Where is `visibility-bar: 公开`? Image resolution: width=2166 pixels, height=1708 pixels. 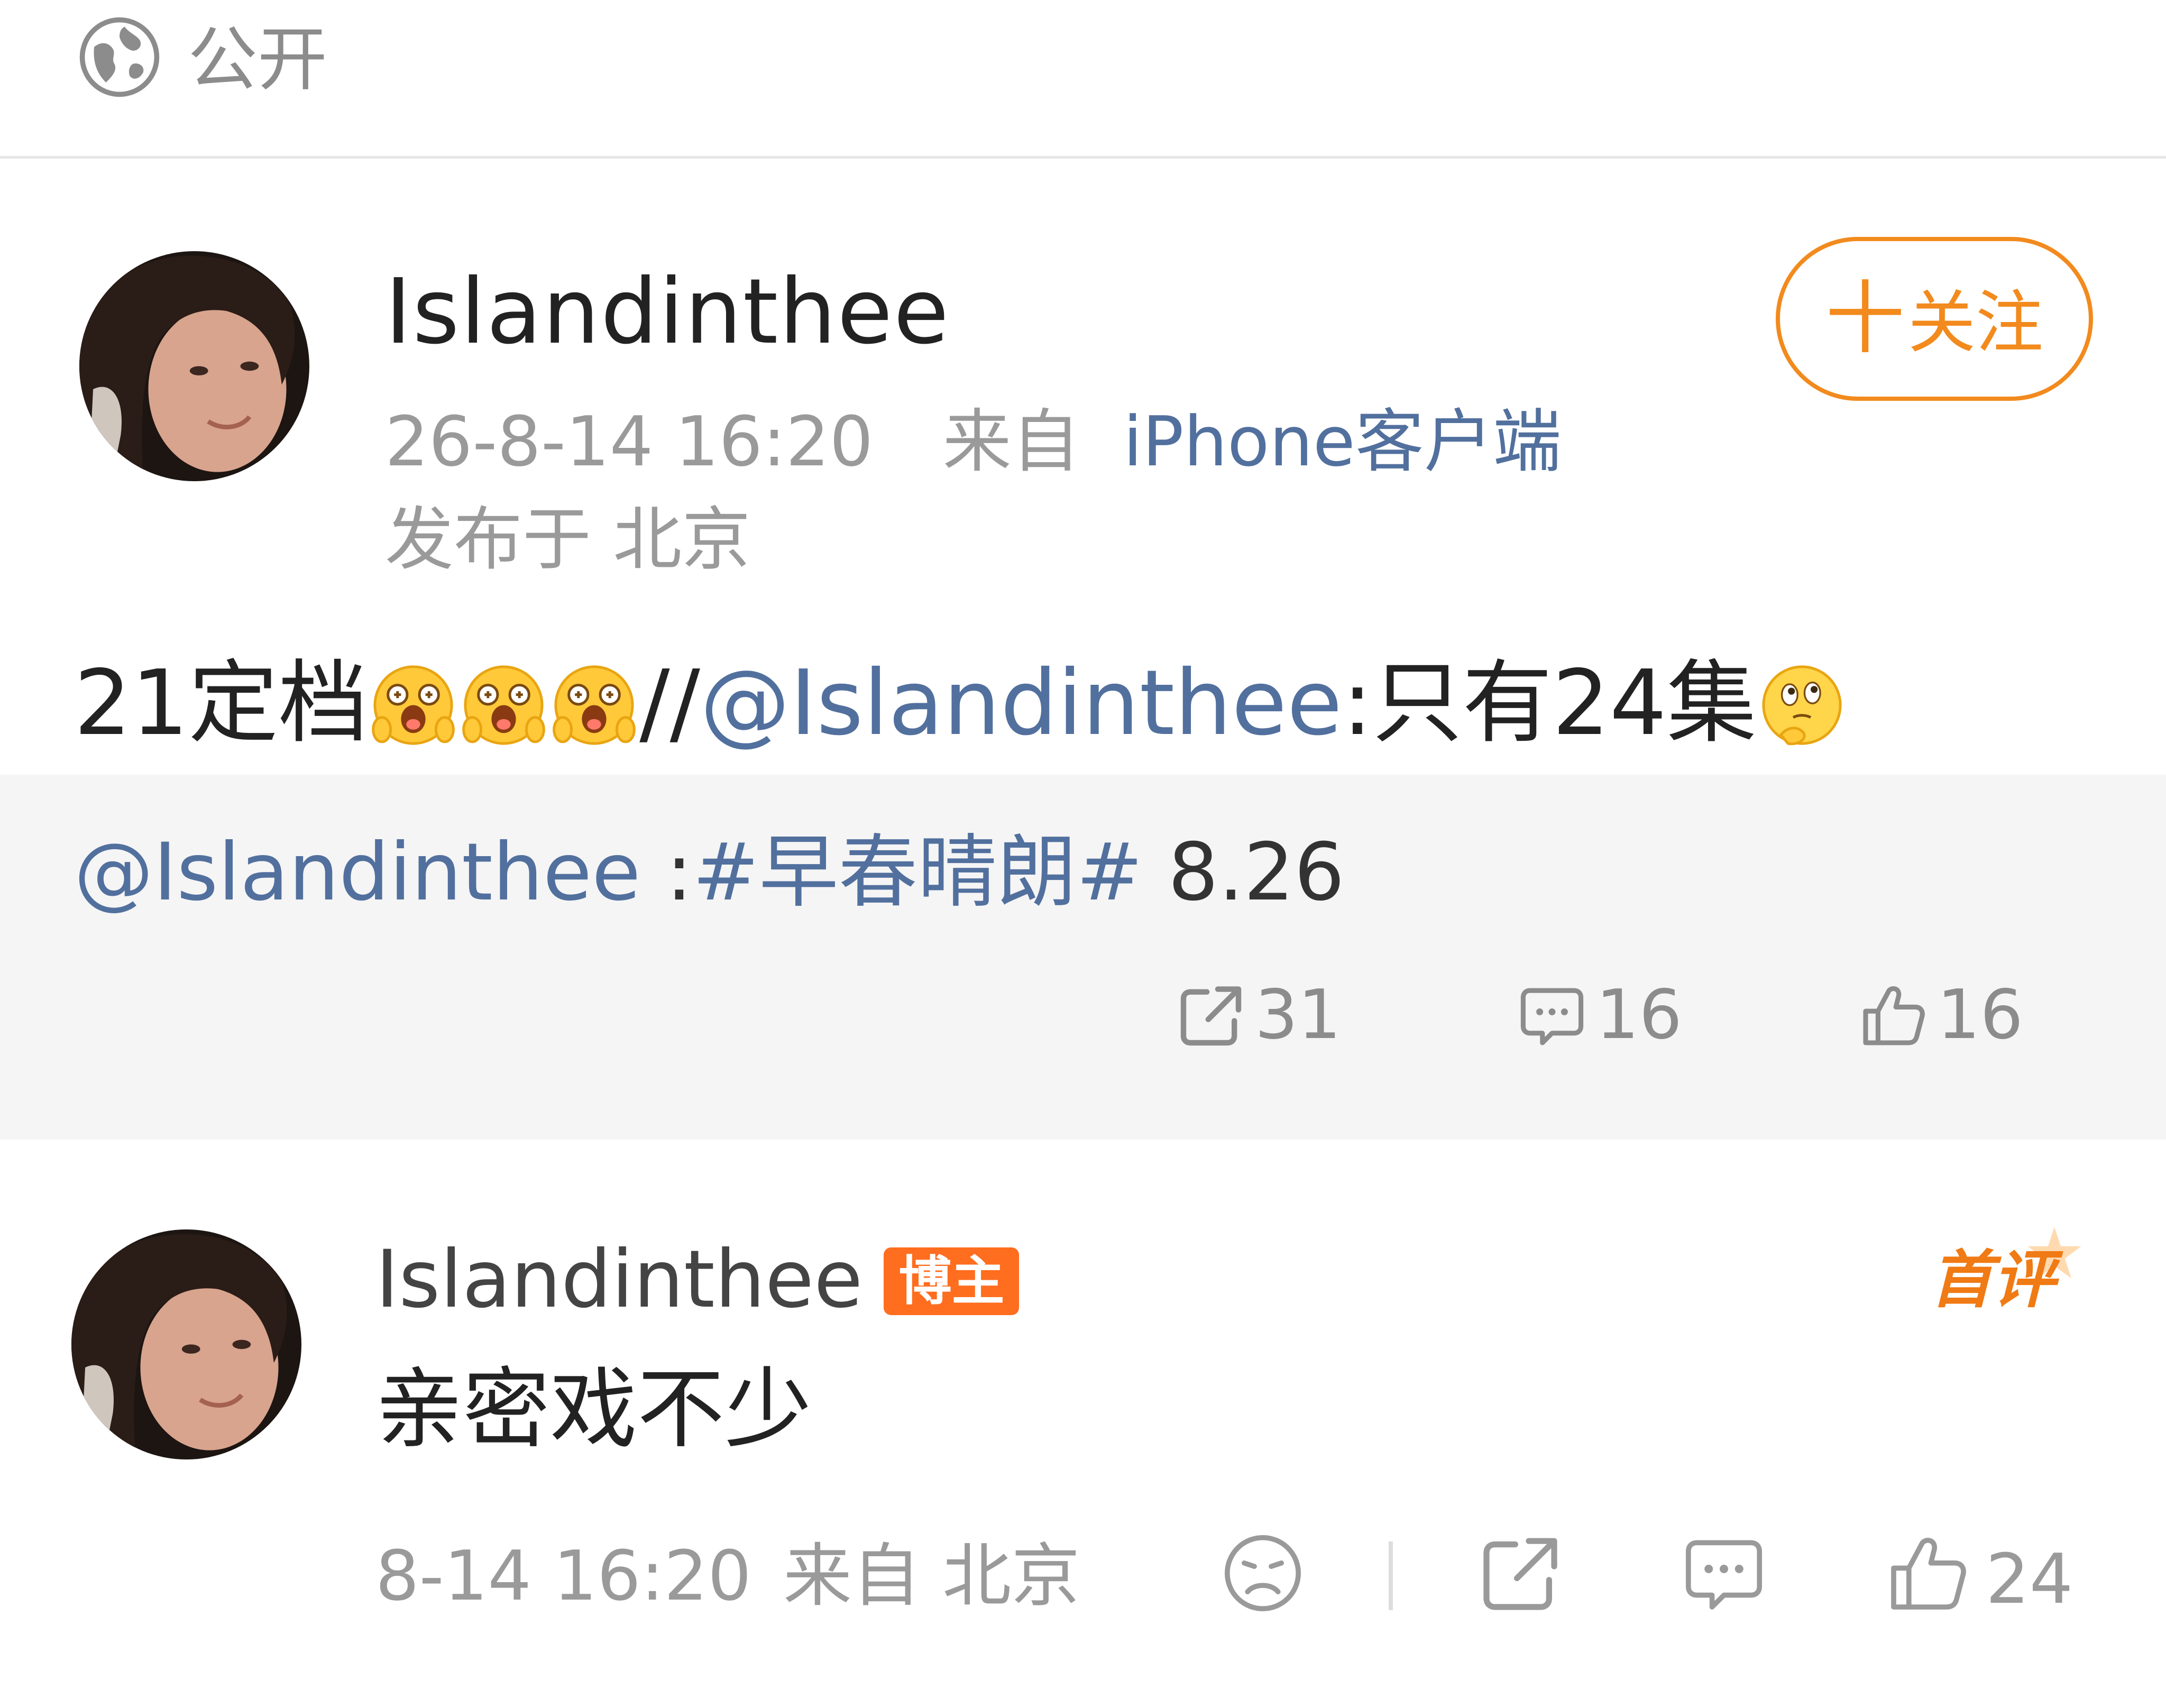 visibility-bar: 公开 is located at coordinates (1083, 80).